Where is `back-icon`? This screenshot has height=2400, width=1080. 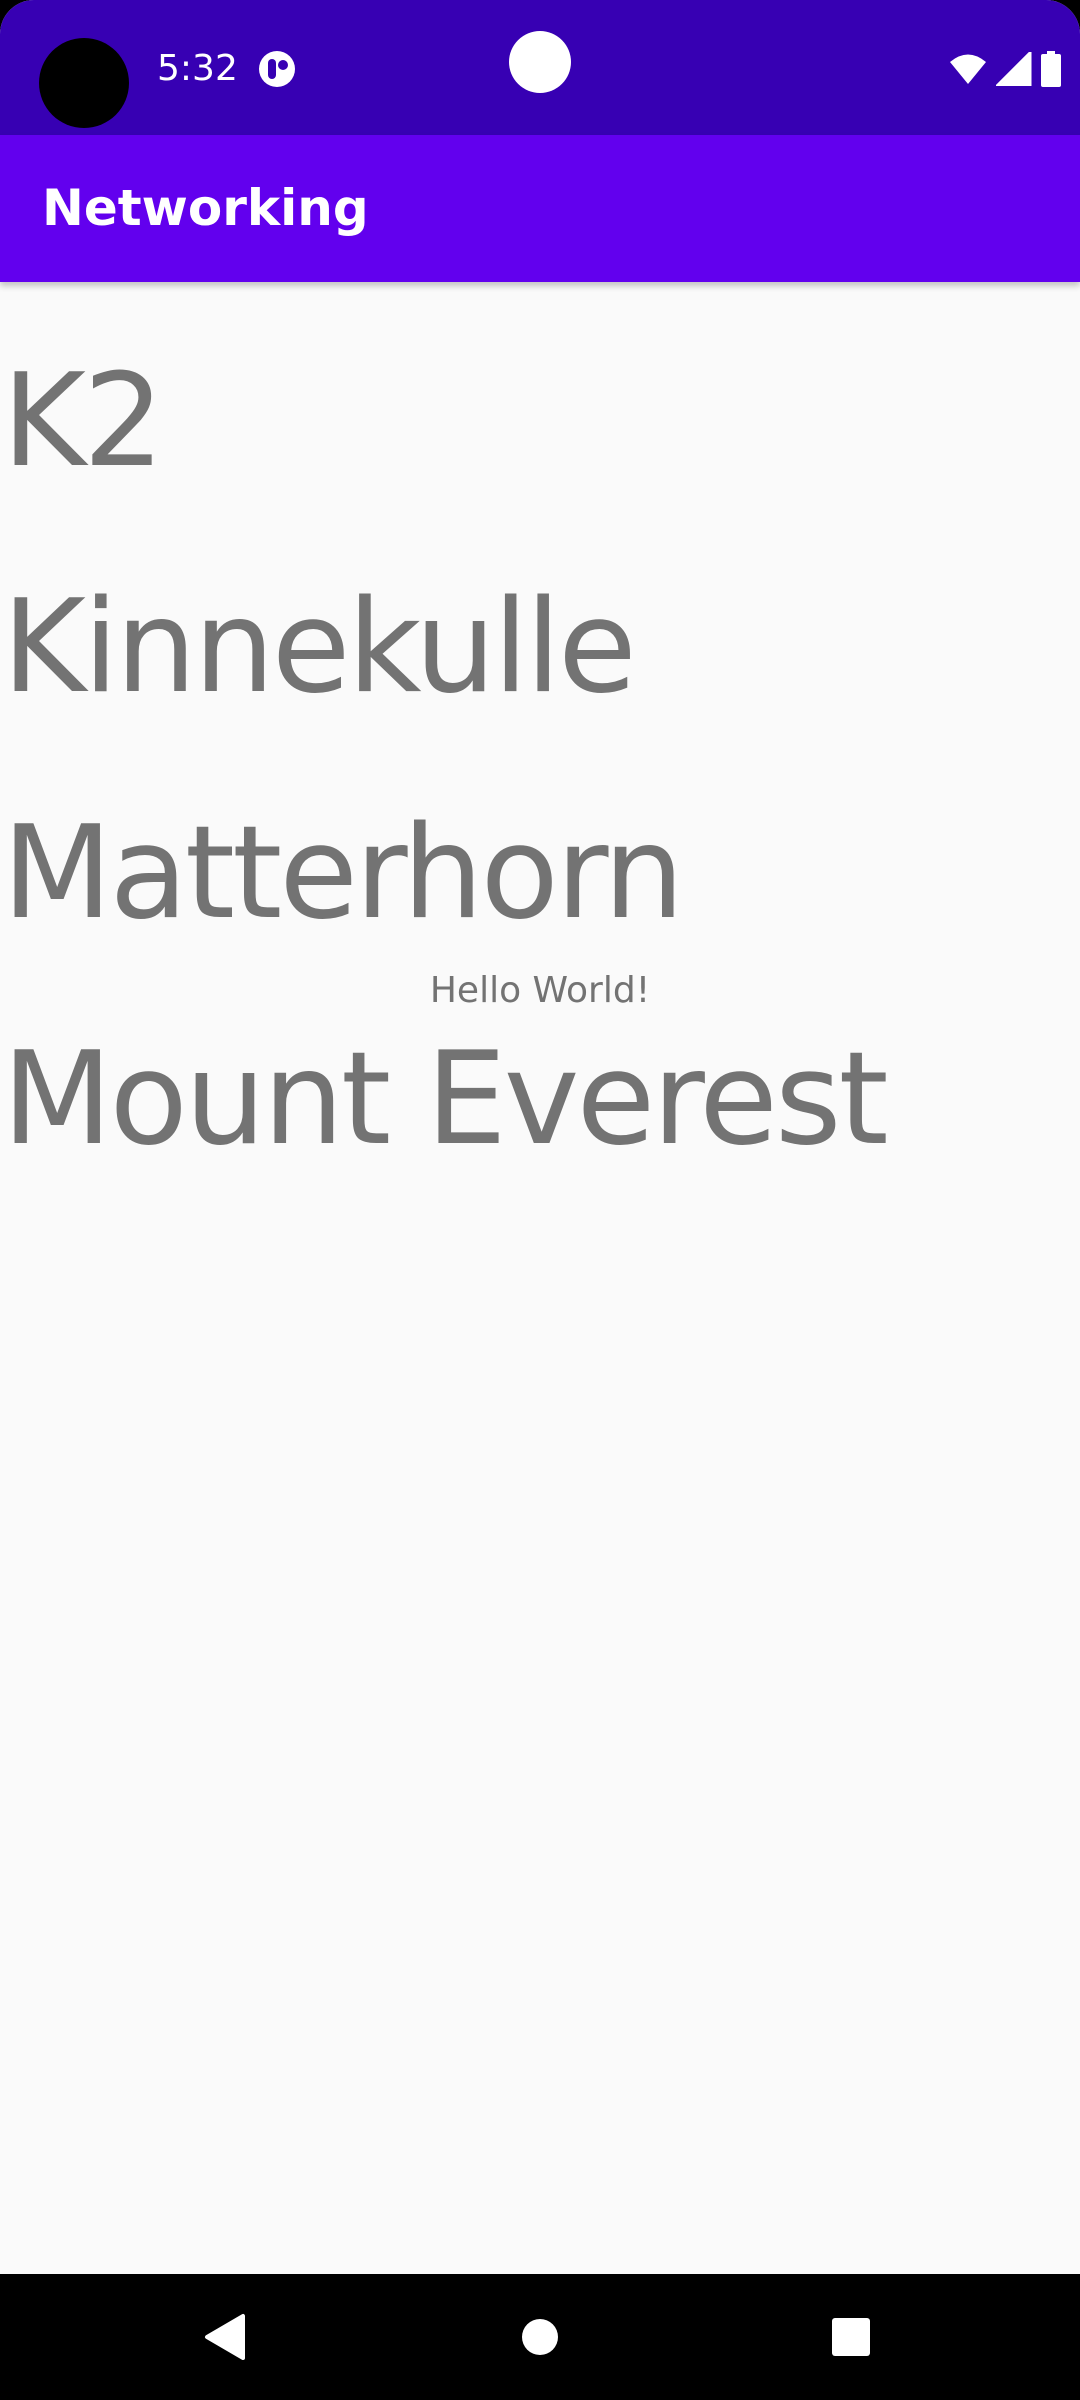 back-icon is located at coordinates (225, 2337).